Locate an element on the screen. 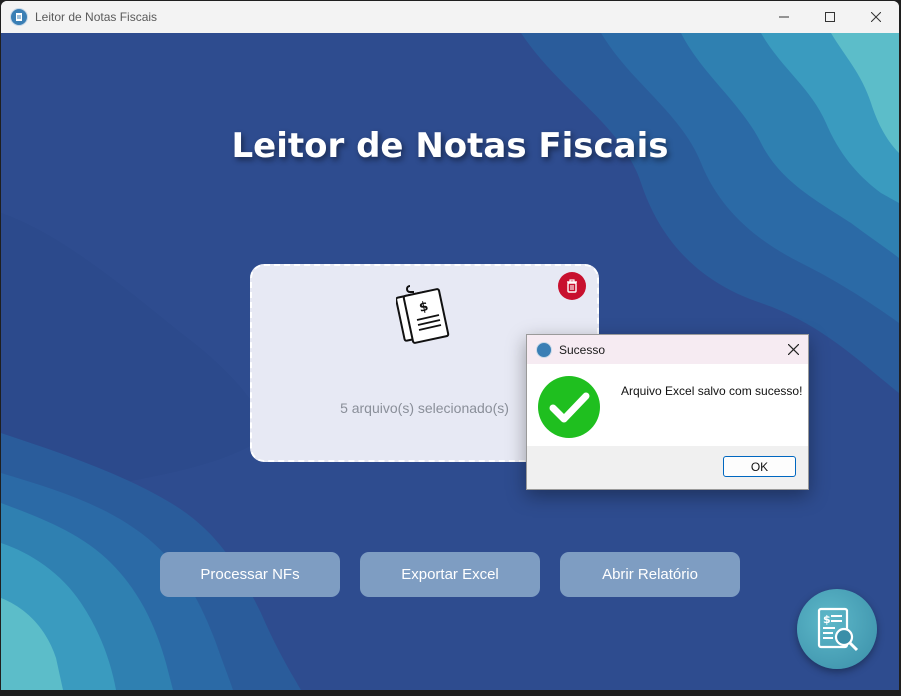 The image size is (901, 696). invoice-search-button: $ is located at coordinates (837, 629).